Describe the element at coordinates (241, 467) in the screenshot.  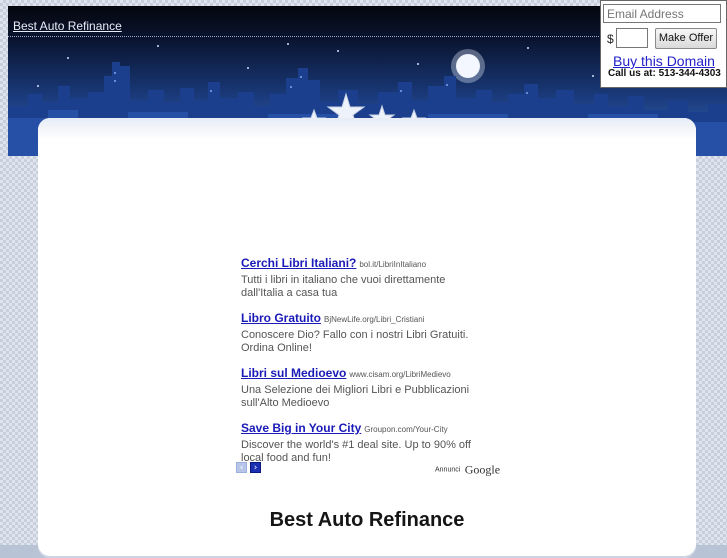
I see `chevron-left-icon: ‹` at that location.